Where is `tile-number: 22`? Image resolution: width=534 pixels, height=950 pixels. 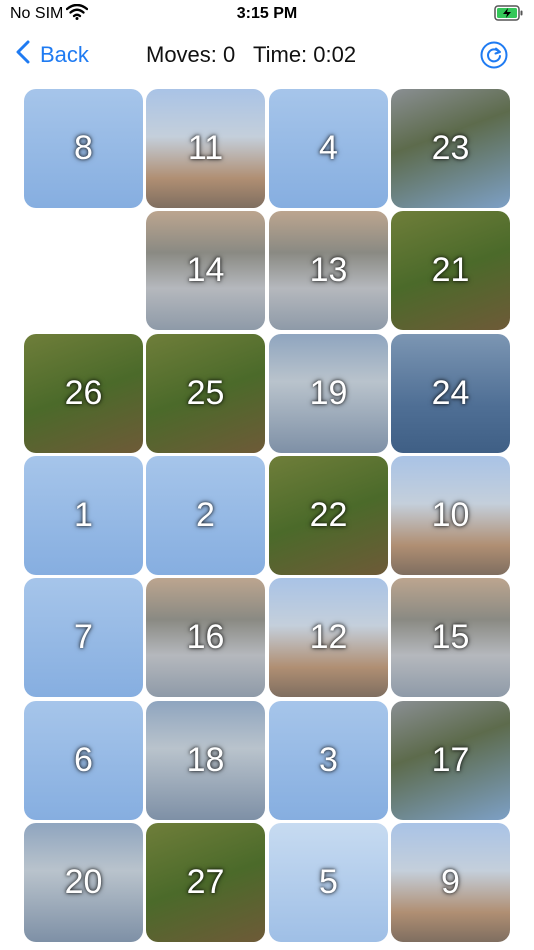
tile-number: 22 is located at coordinates (328, 515).